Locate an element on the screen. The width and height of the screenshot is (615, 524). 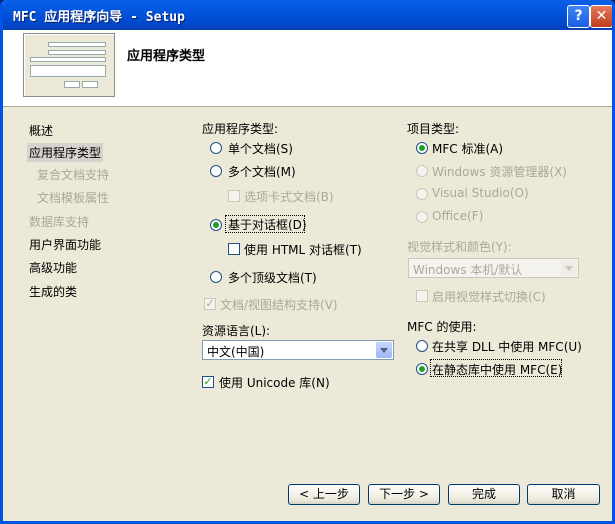
app-type-heading: 应用程序类型: is located at coordinates (240, 129).